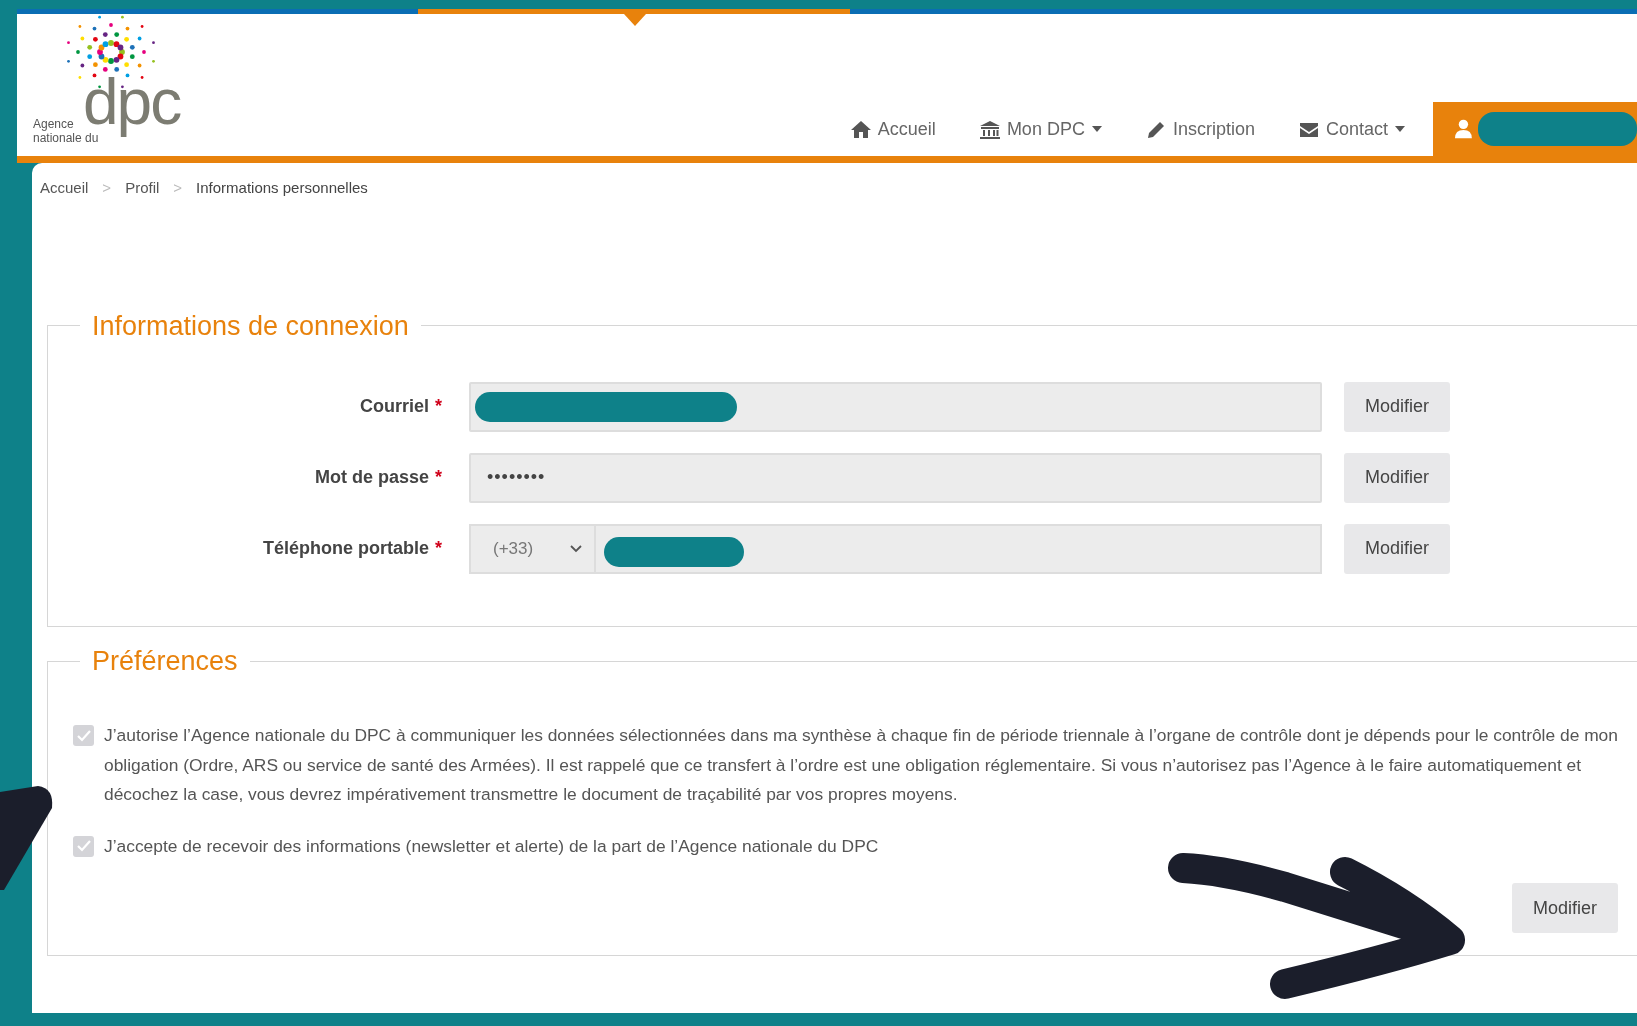  Describe the element at coordinates (371, 477) in the screenshot. I see `field-label: Mot de passe` at that location.